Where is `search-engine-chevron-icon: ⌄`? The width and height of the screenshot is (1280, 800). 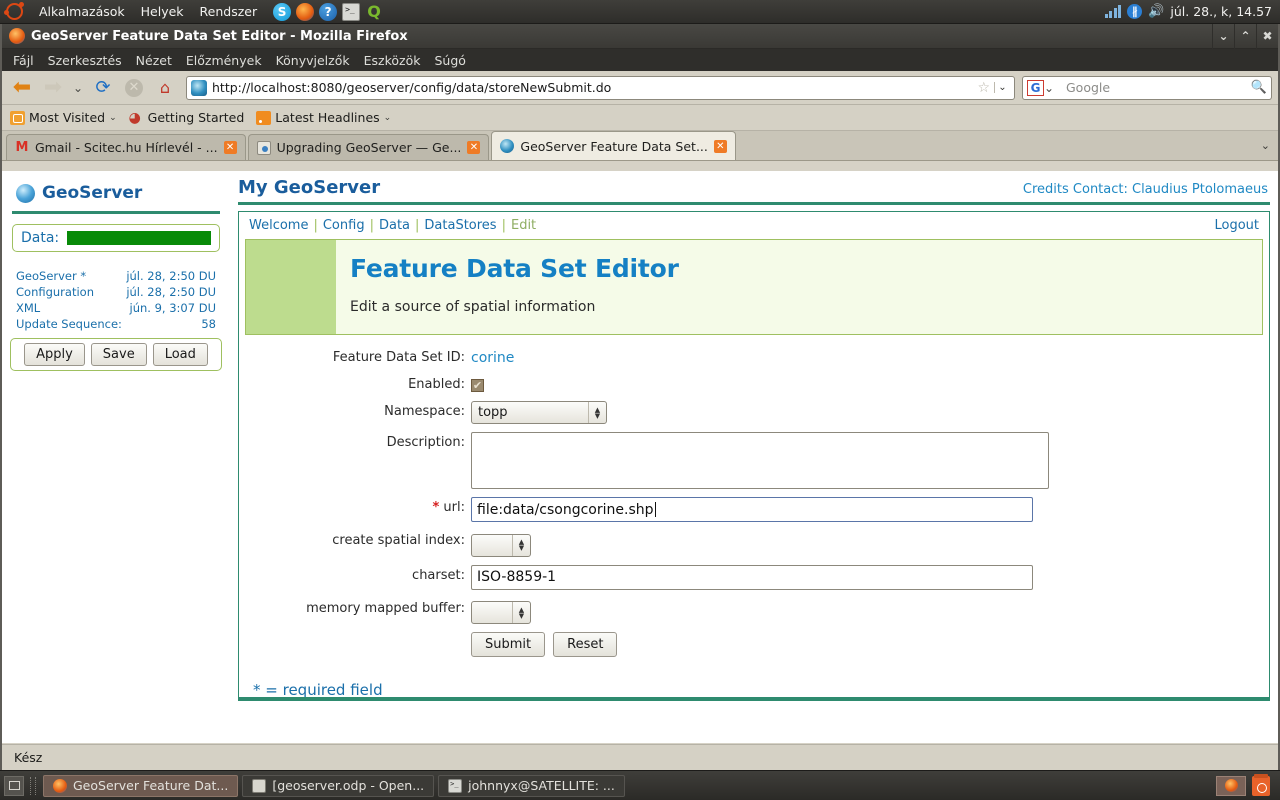
search-engine-chevron-icon: ⌄ is located at coordinates (1052, 88).